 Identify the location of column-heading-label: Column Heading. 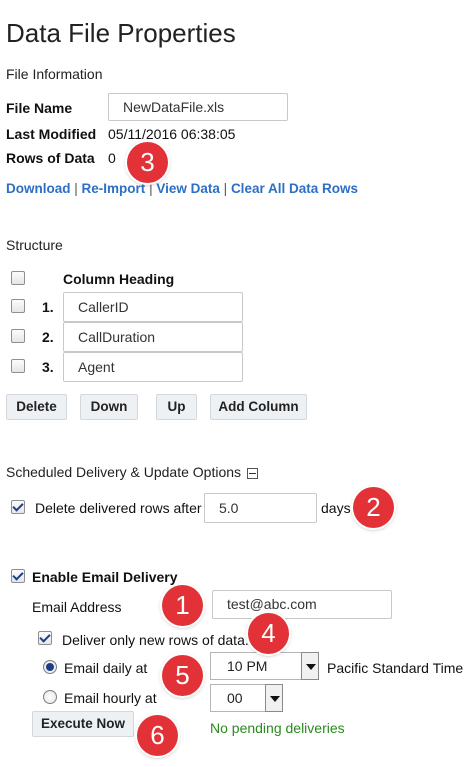
(119, 279).